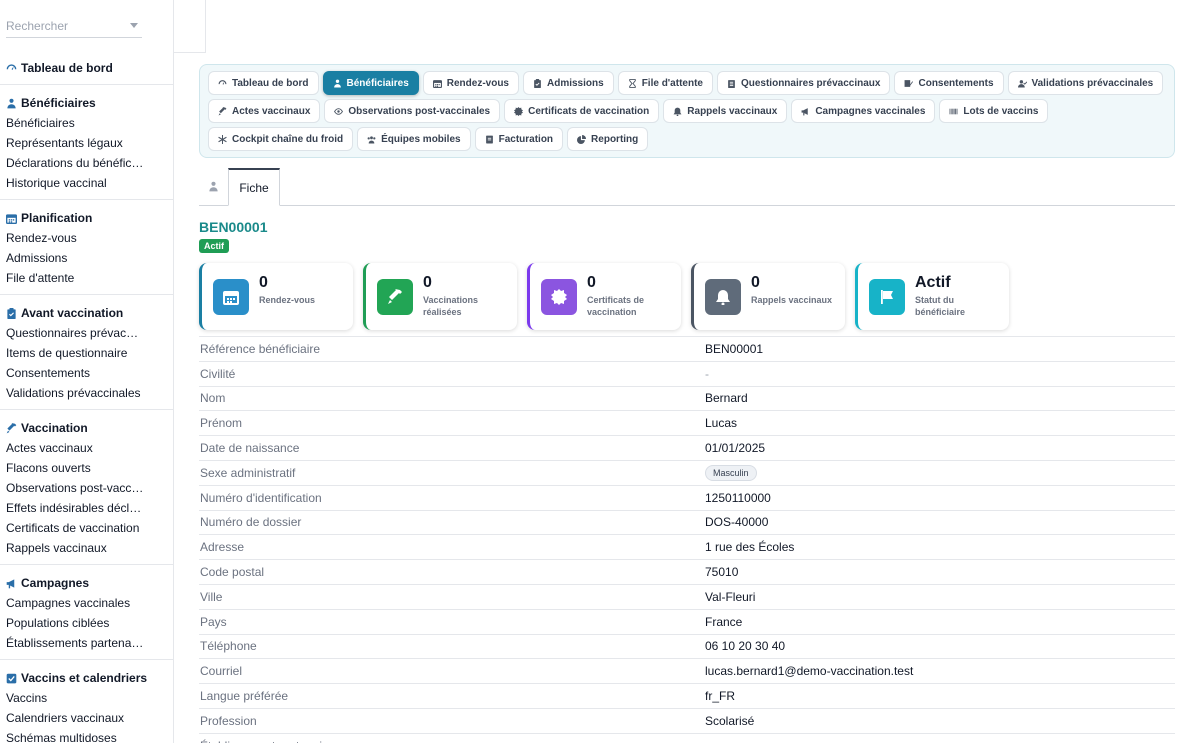 The image size is (1200, 743). I want to click on tab-label: Équipes mobiles, so click(421, 139).